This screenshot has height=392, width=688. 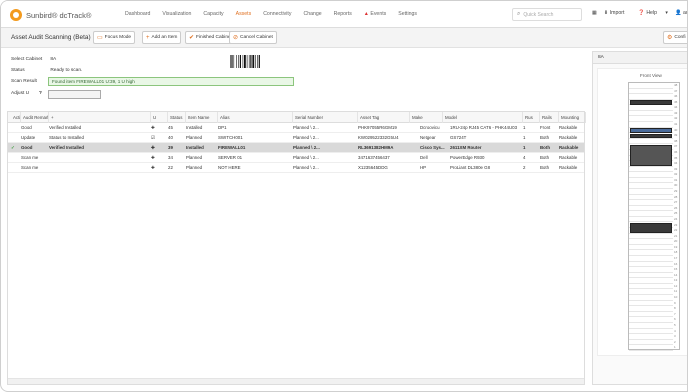 What do you see at coordinates (158, 137) in the screenshot?
I see `edit-icon: ☑` at bounding box center [158, 137].